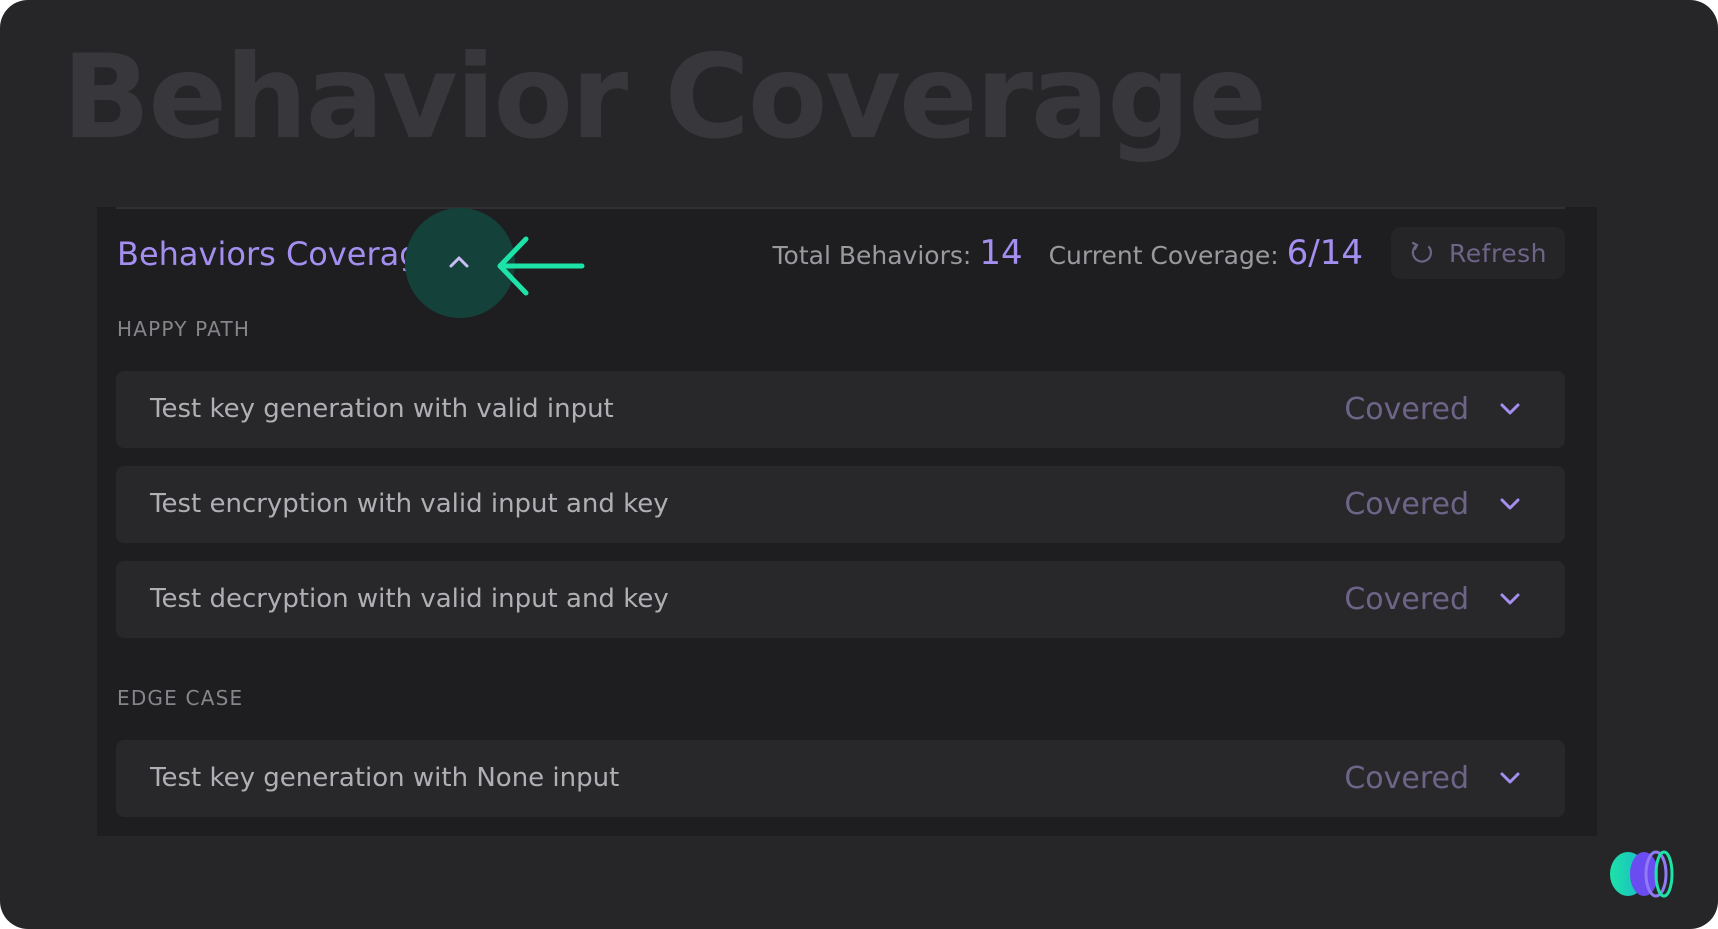 This screenshot has width=1718, height=929. Describe the element at coordinates (382, 409) in the screenshot. I see `behavior-text: Test key generation with valid input` at that location.